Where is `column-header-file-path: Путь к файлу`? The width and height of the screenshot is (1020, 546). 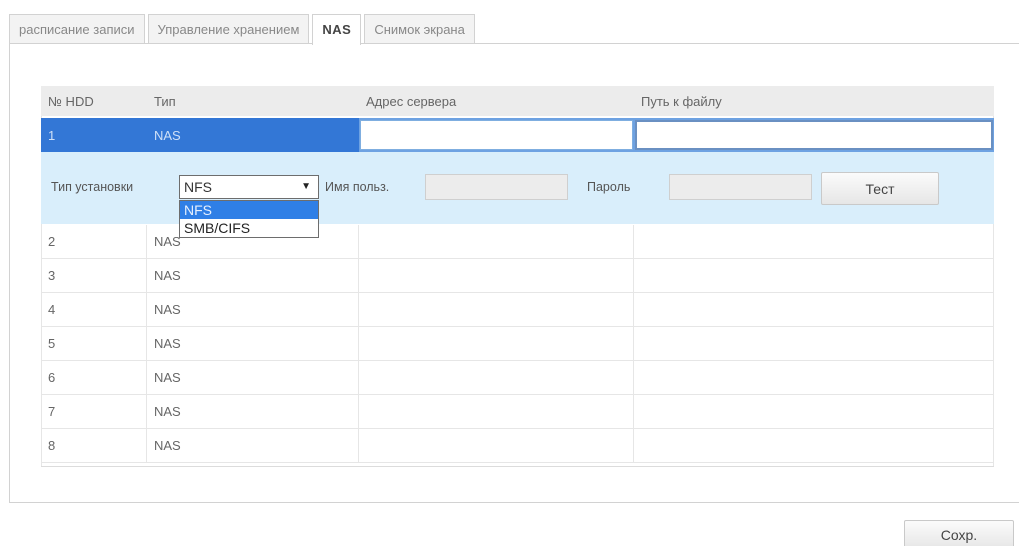 column-header-file-path: Путь к файлу is located at coordinates (681, 101).